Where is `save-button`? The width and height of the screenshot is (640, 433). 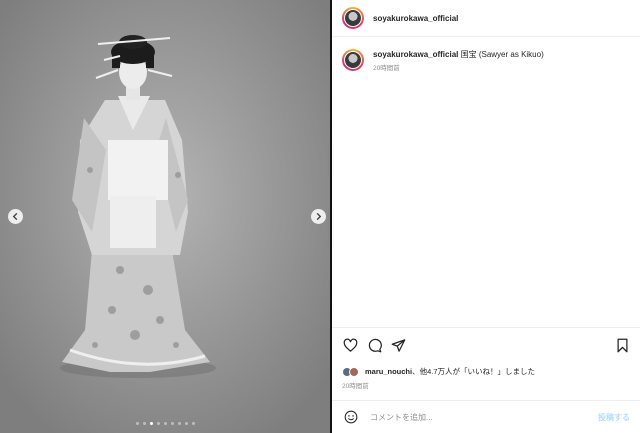
save-button is located at coordinates (622, 345).